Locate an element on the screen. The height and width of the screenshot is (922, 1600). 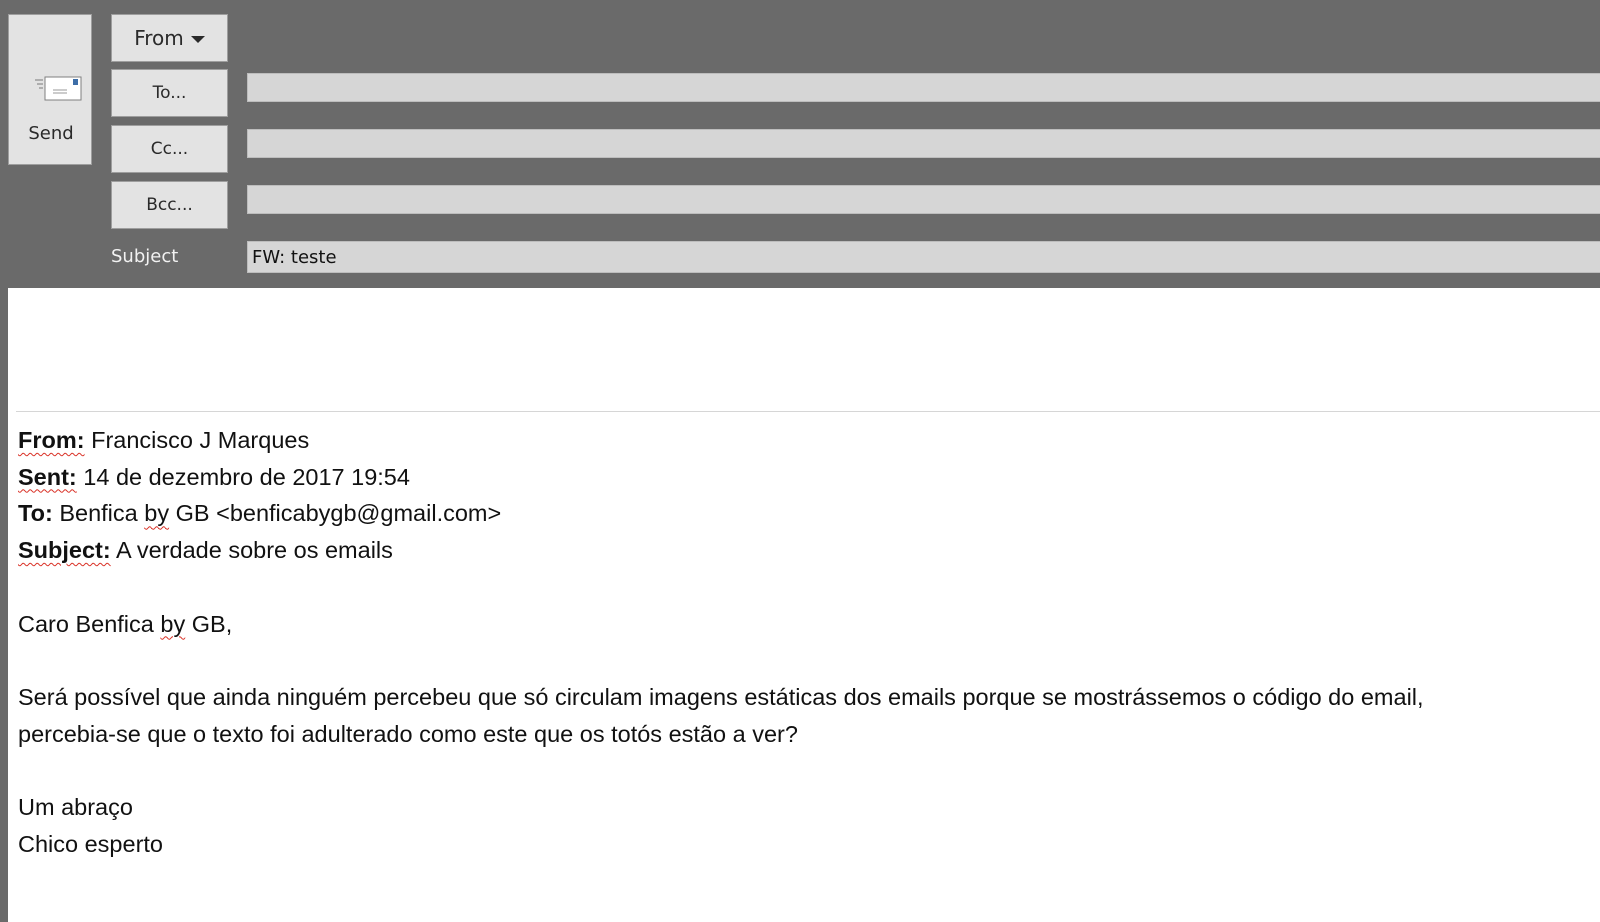
from-label: From is located at coordinates (159, 38).